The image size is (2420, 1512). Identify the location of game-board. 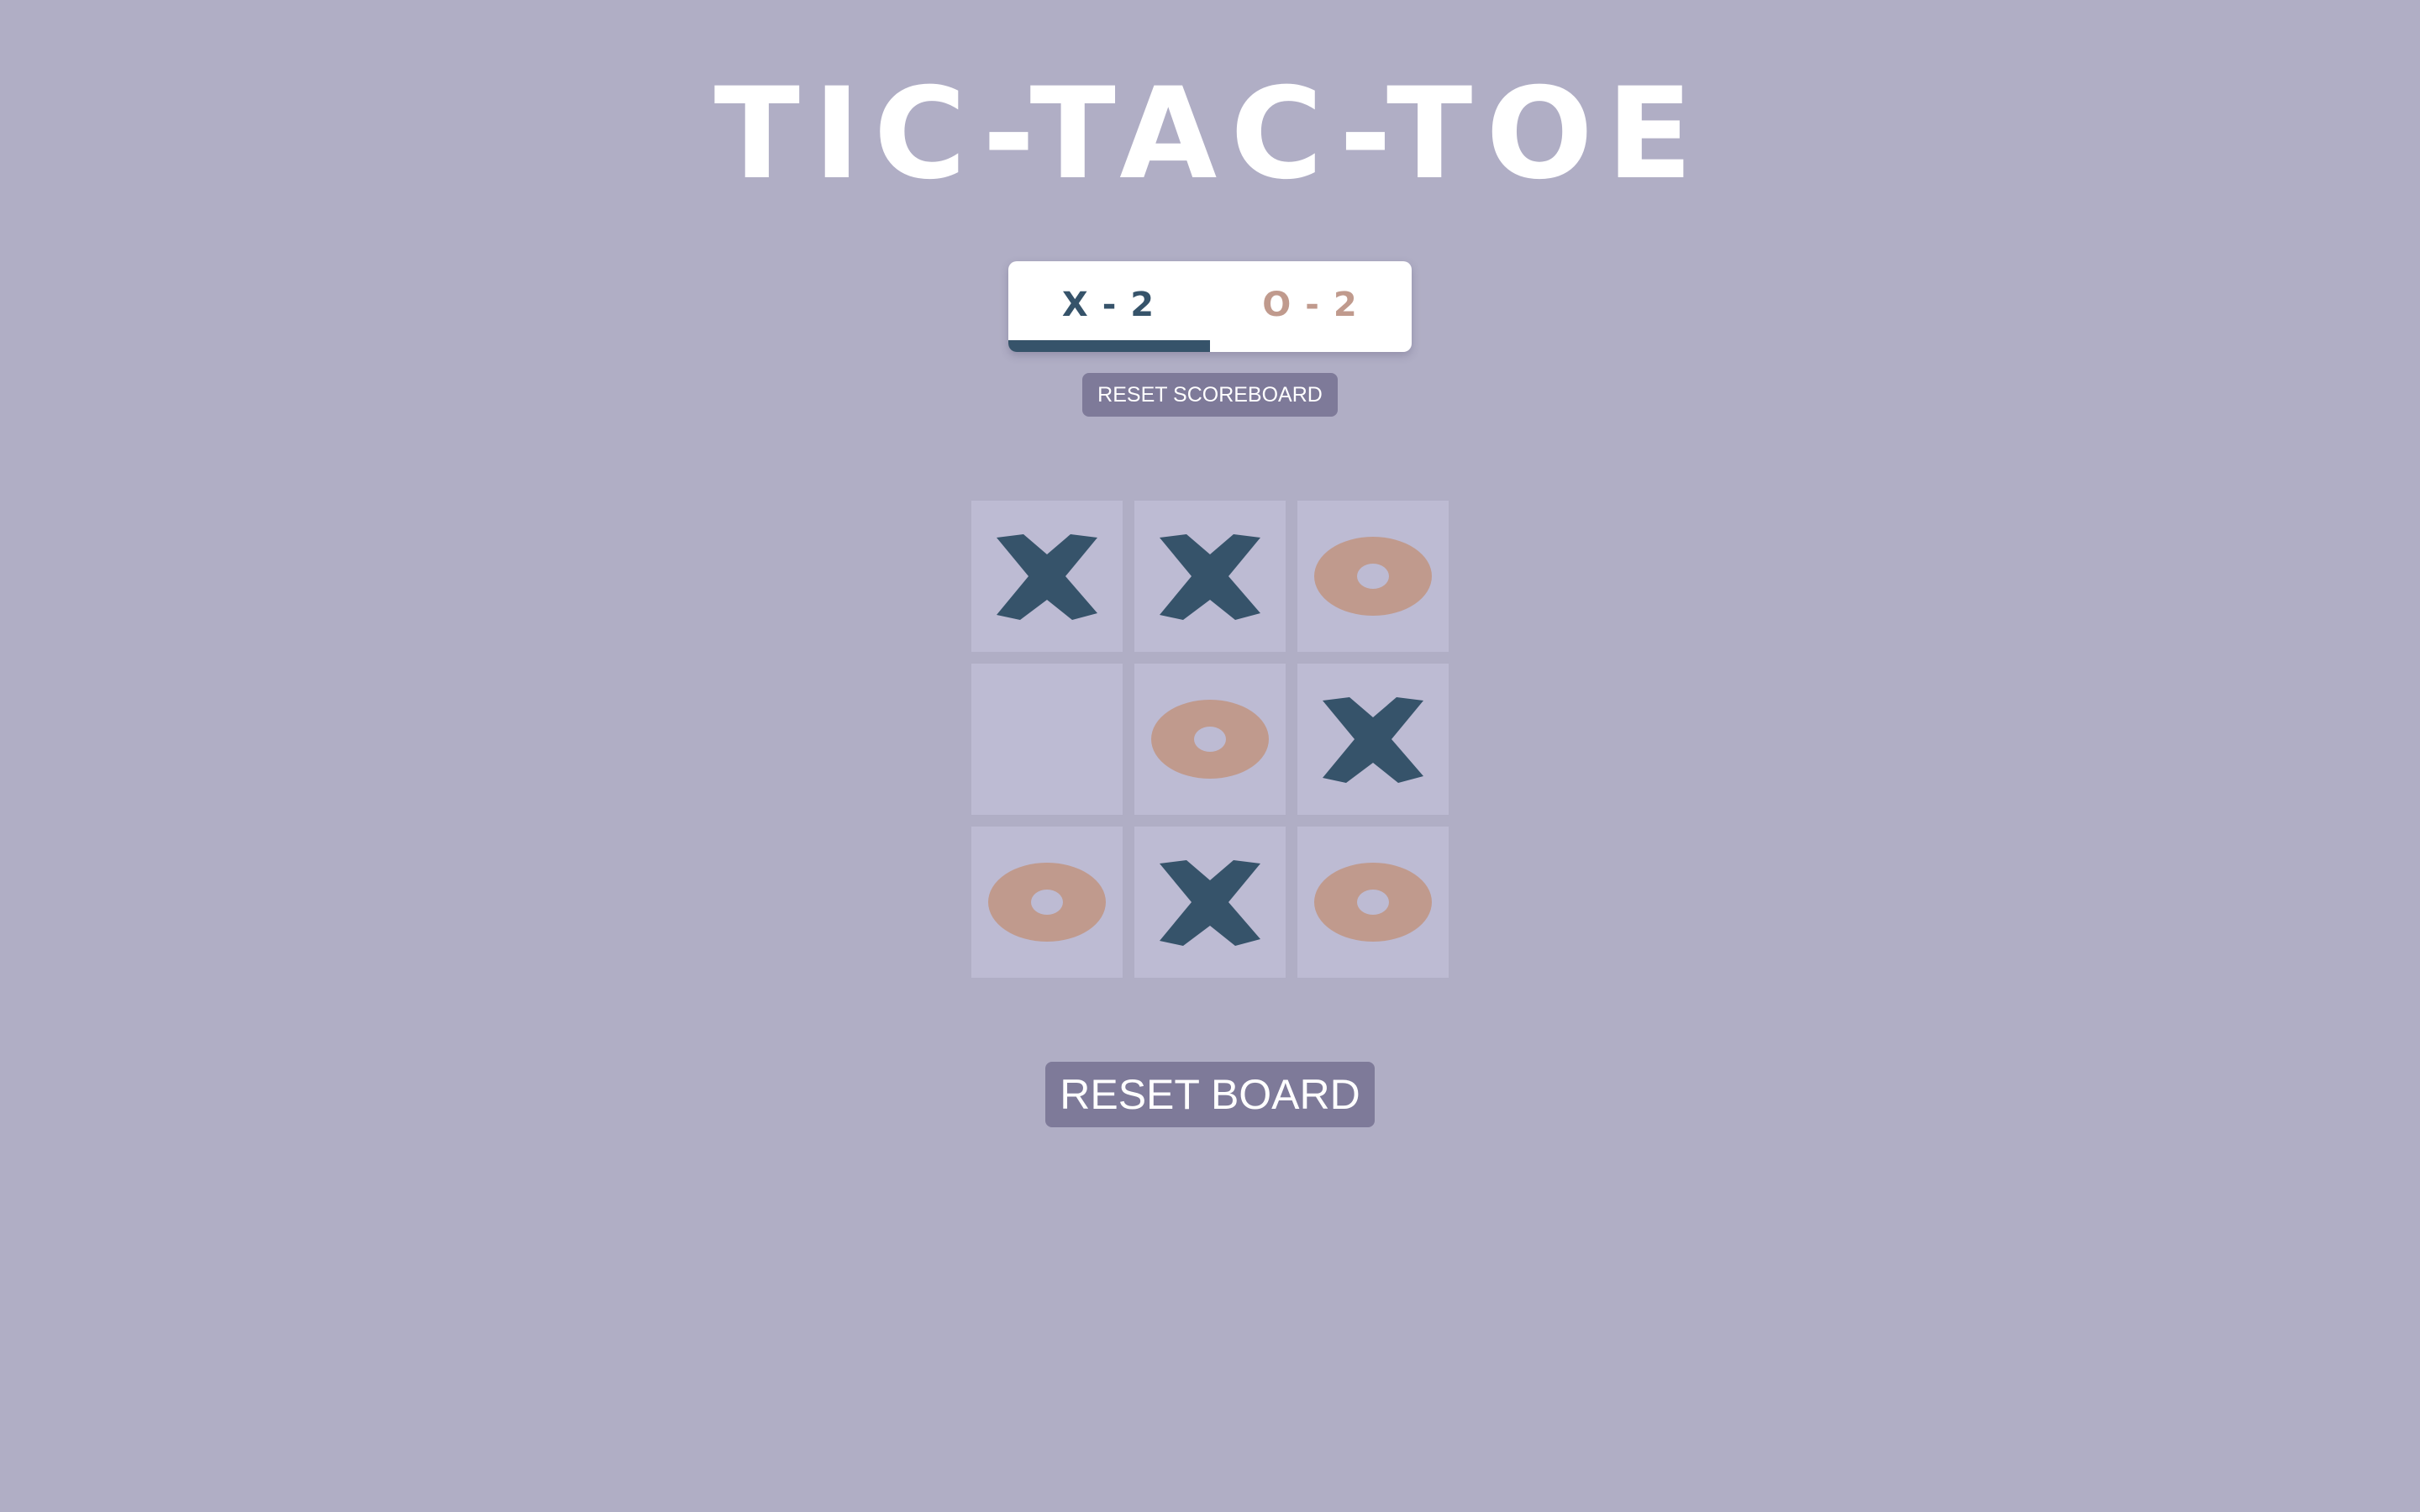
(1210, 739).